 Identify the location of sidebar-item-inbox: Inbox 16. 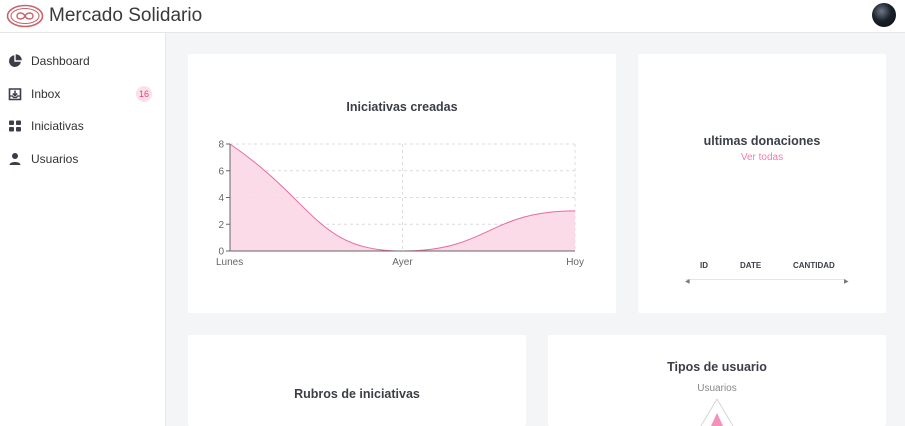
(83, 95).